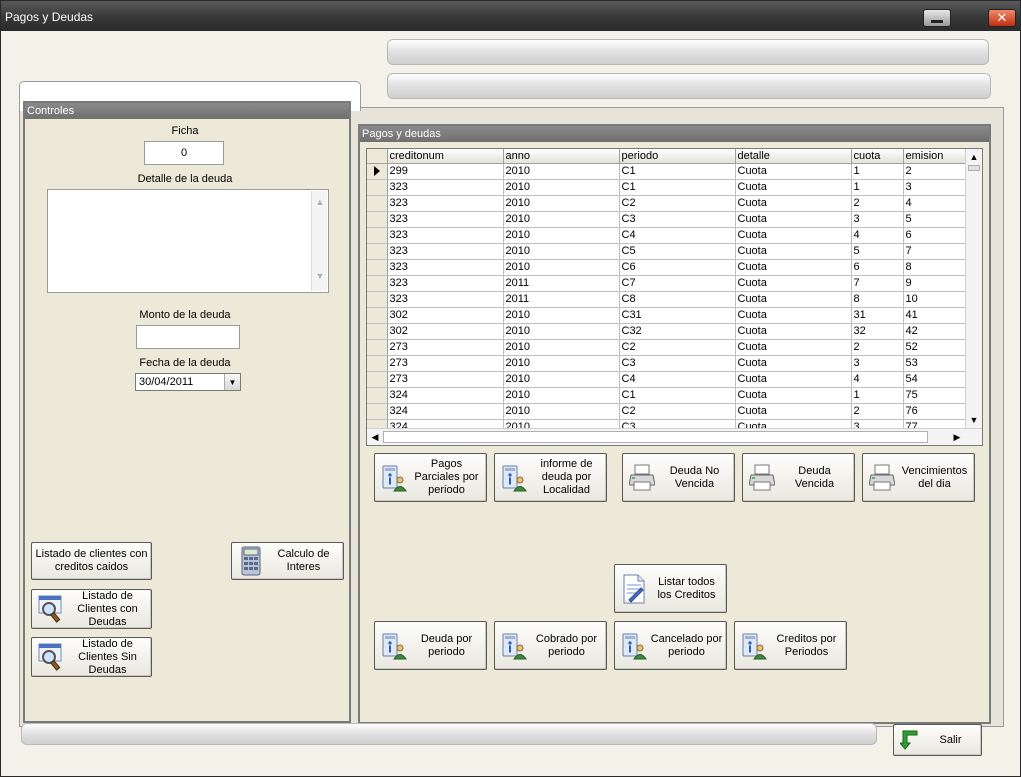 Image resolution: width=1021 pixels, height=777 pixels. I want to click on fecha-datepicker: 30/04/2011 ▼, so click(188, 382).